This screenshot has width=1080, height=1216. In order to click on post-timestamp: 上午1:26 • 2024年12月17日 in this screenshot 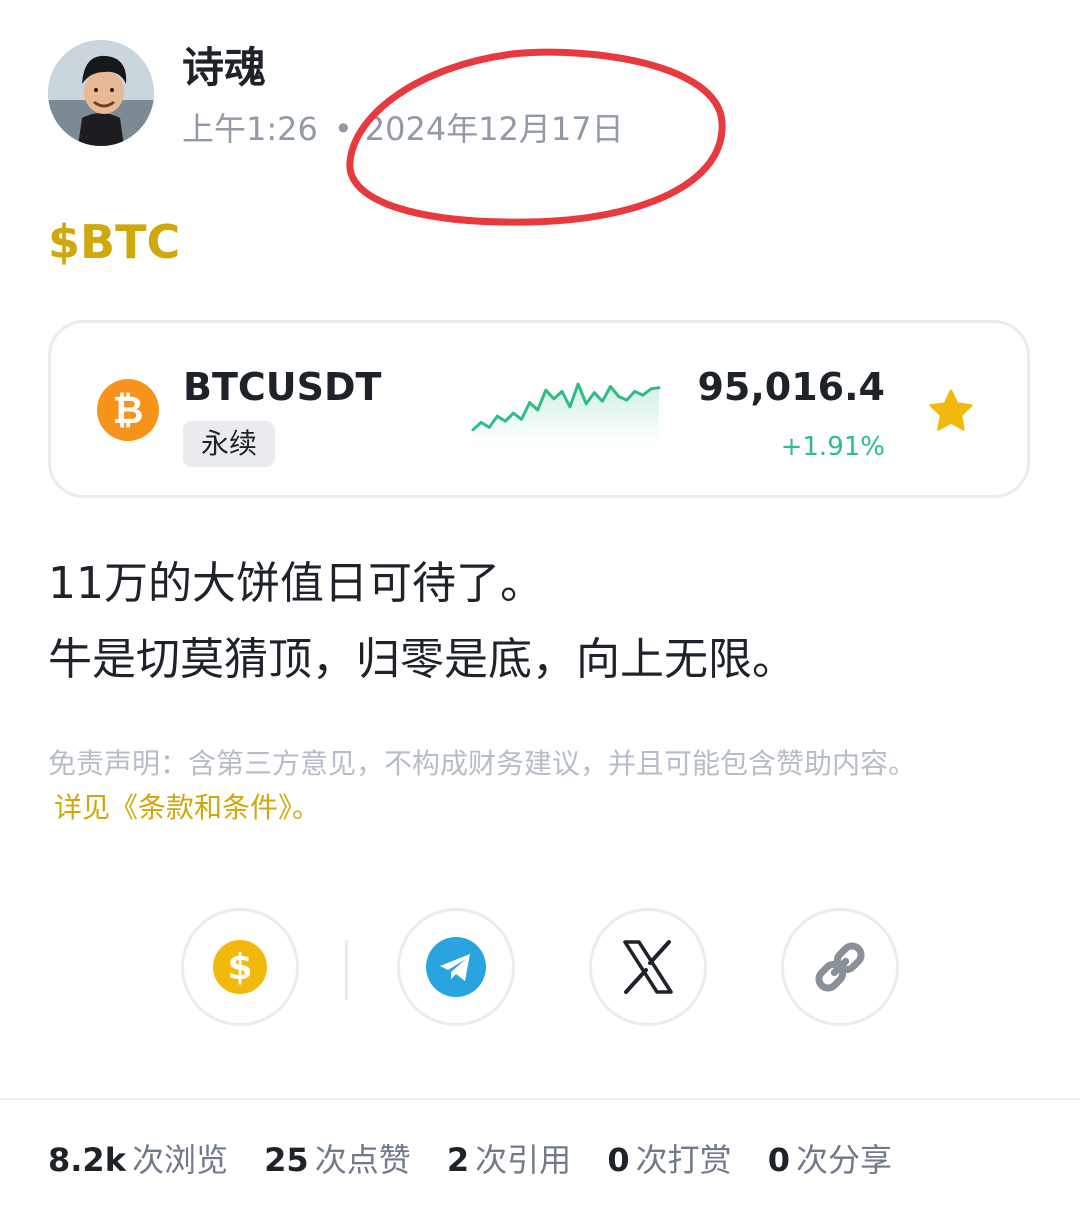, I will do `click(403, 129)`.